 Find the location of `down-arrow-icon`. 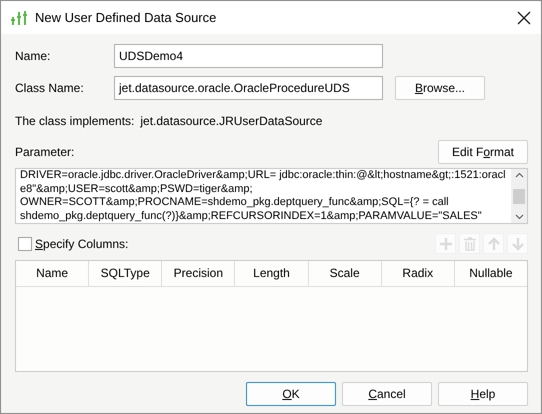

down-arrow-icon is located at coordinates (517, 243).